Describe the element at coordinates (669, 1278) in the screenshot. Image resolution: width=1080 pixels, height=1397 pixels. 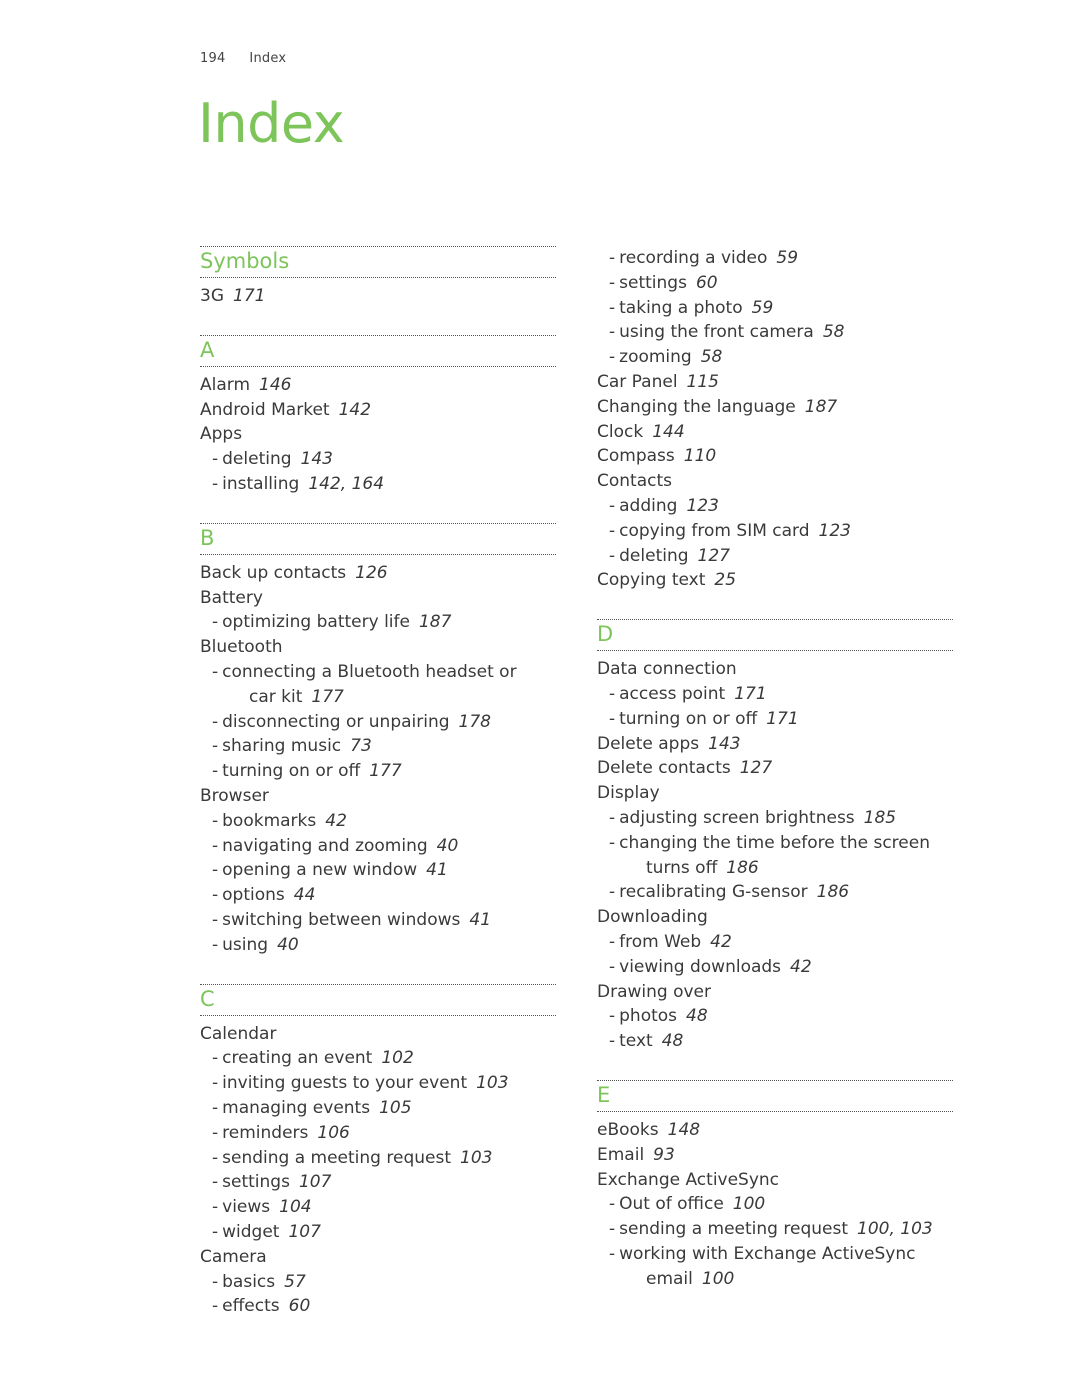
I see `entry-term: email` at that location.